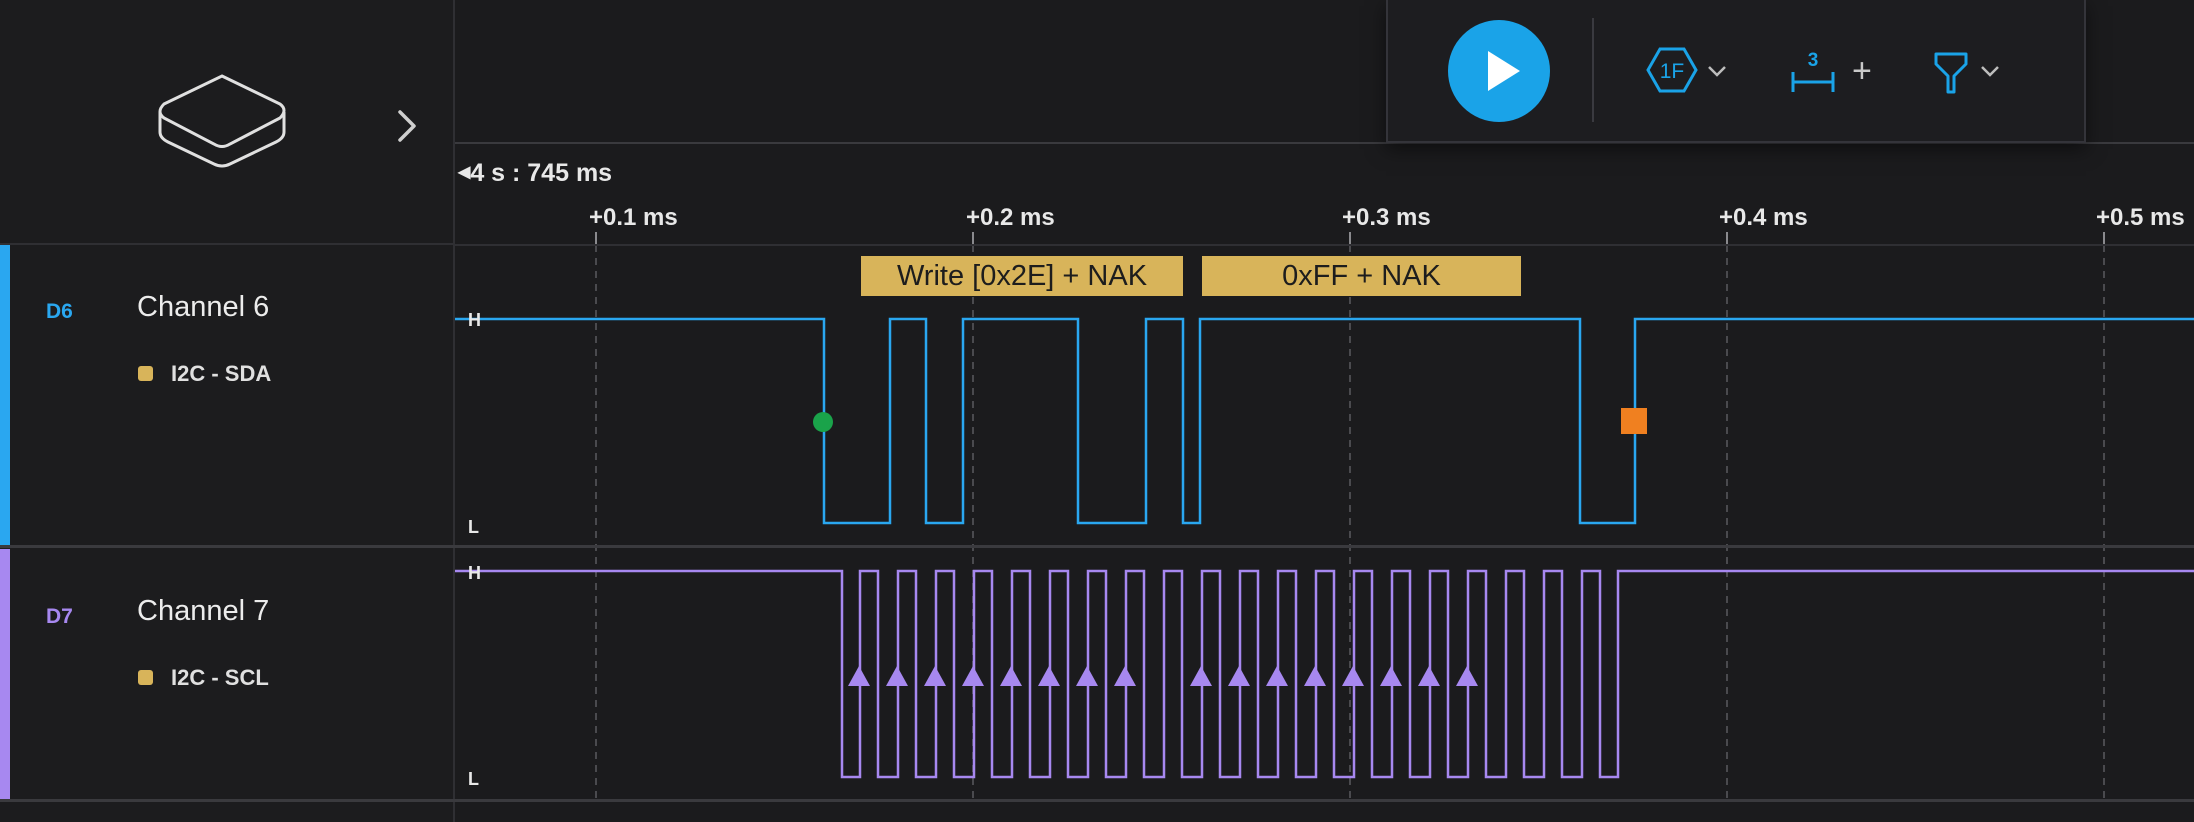 This screenshot has height=822, width=2194. I want to click on channel-name: Channel 6, so click(203, 307).